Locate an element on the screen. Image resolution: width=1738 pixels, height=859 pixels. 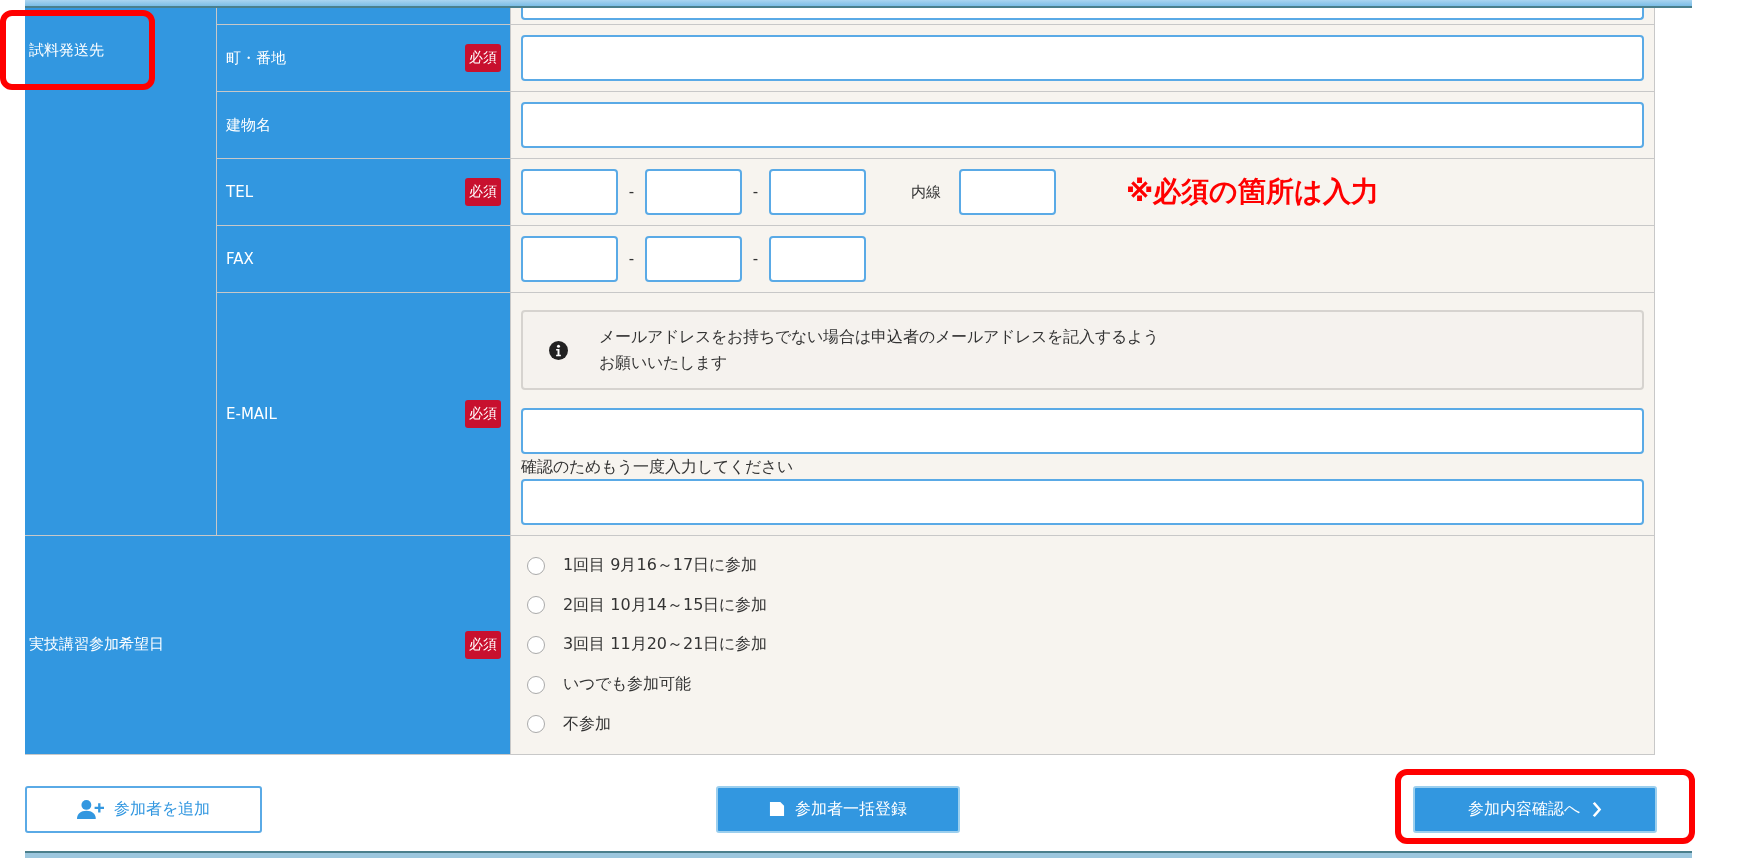
option-label: いつでも参加可能 is located at coordinates (627, 685).